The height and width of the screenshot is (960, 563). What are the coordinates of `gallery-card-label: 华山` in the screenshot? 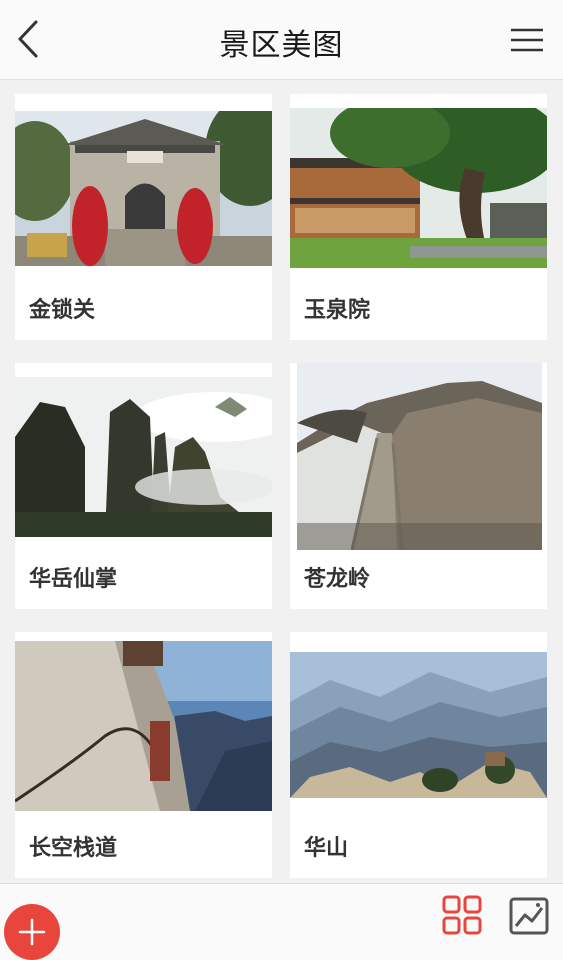 It's located at (326, 848).